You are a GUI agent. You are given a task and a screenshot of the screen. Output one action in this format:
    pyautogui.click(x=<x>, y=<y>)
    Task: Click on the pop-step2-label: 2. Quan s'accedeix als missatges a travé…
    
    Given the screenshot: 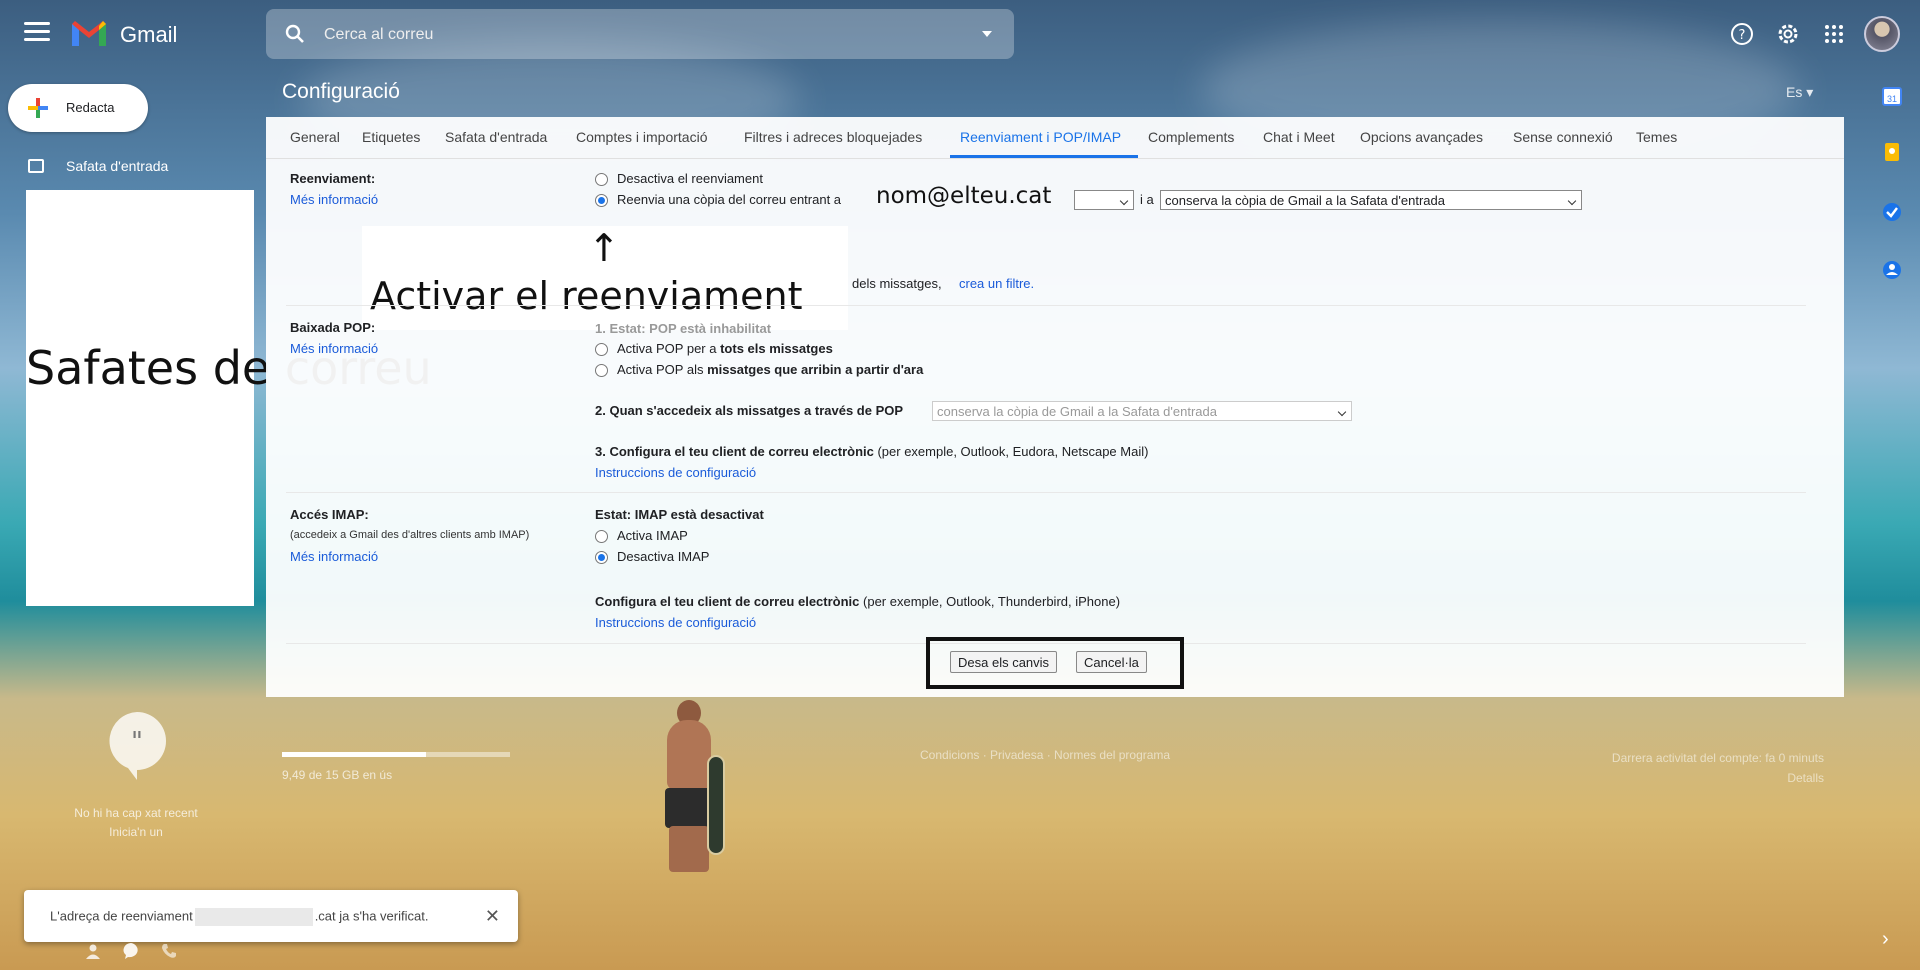 What is the action you would take?
    pyautogui.click(x=749, y=410)
    